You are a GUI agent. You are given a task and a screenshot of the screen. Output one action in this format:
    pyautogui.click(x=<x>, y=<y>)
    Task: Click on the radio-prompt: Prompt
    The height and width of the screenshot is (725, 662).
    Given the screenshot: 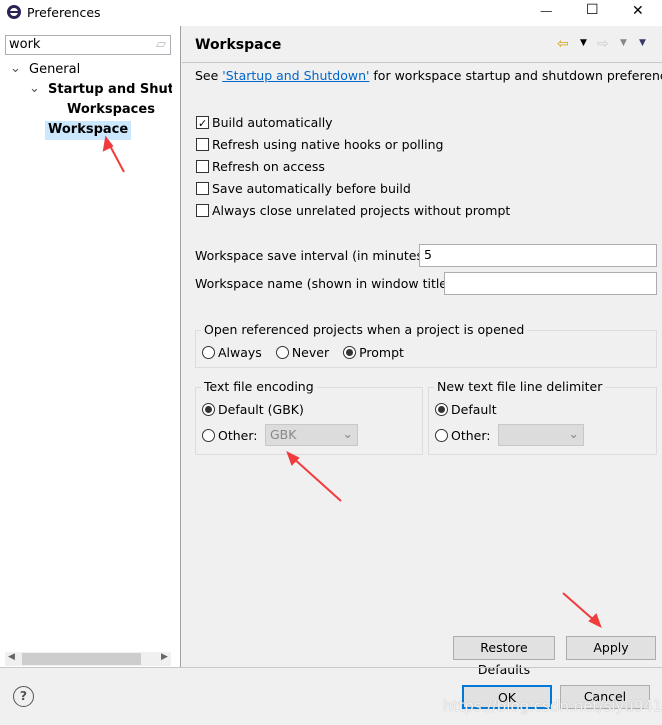 What is the action you would take?
    pyautogui.click(x=373, y=352)
    